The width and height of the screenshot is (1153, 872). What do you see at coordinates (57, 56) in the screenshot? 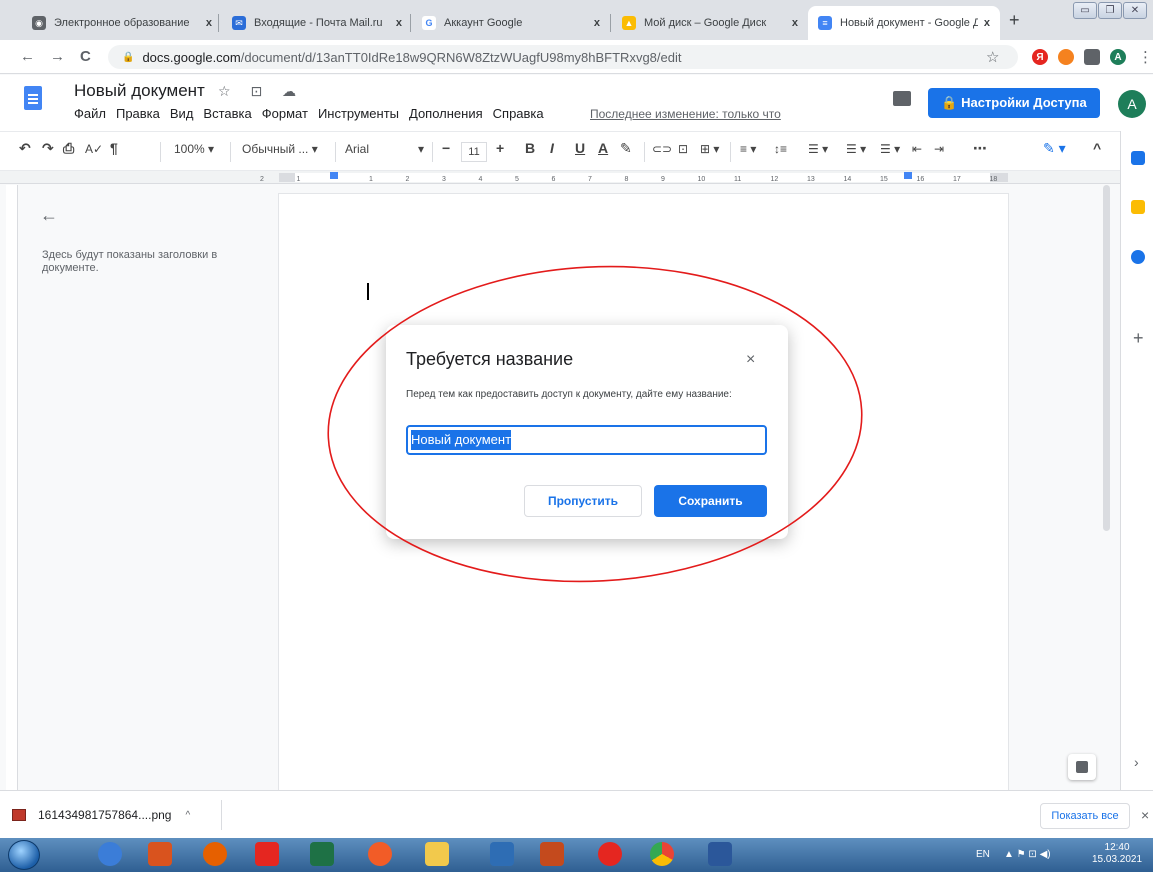
I see `forward-arrow-icon: →` at bounding box center [57, 56].